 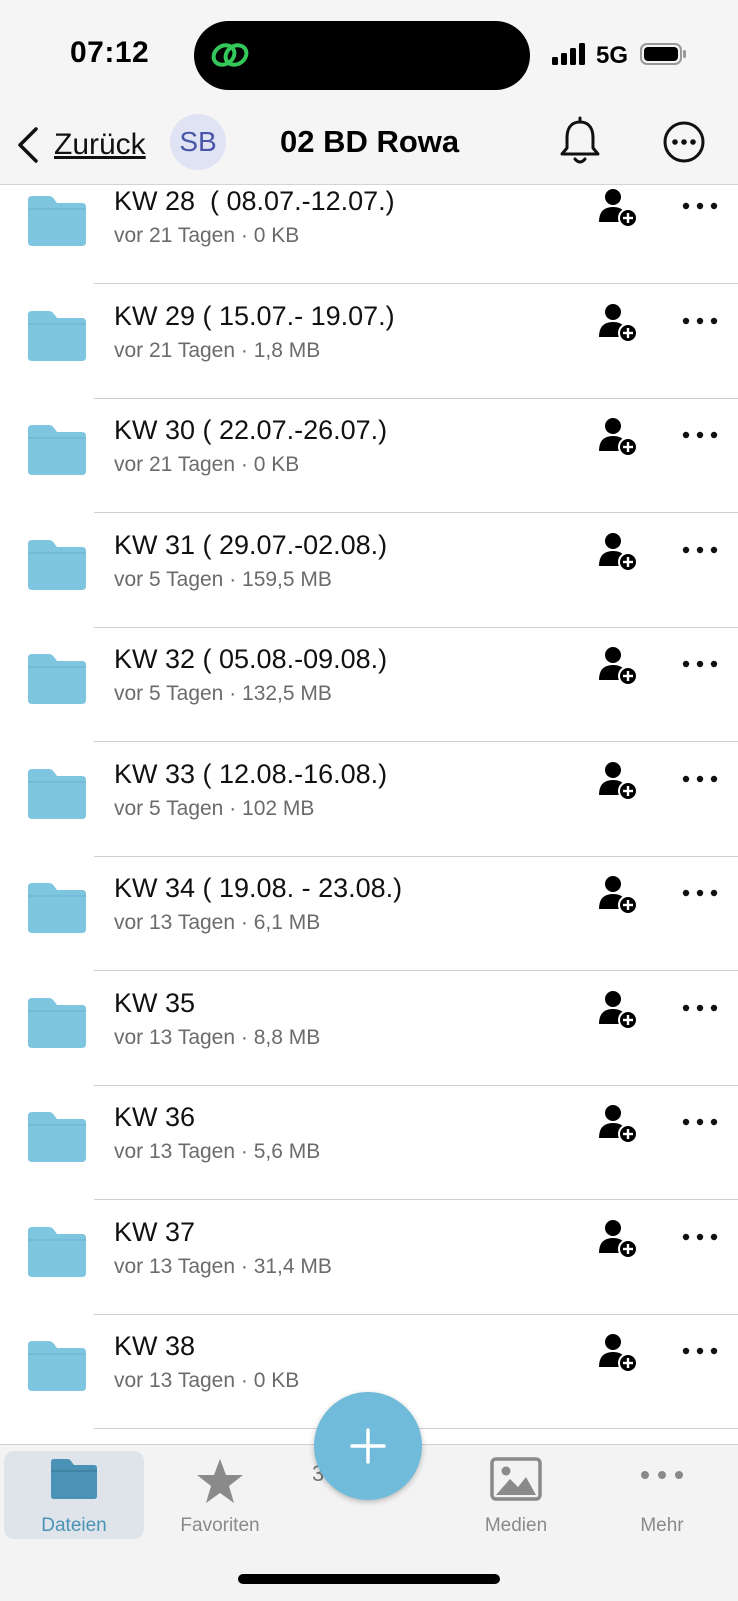 I want to click on page-title: 02 BD Rowa, so click(x=370, y=141).